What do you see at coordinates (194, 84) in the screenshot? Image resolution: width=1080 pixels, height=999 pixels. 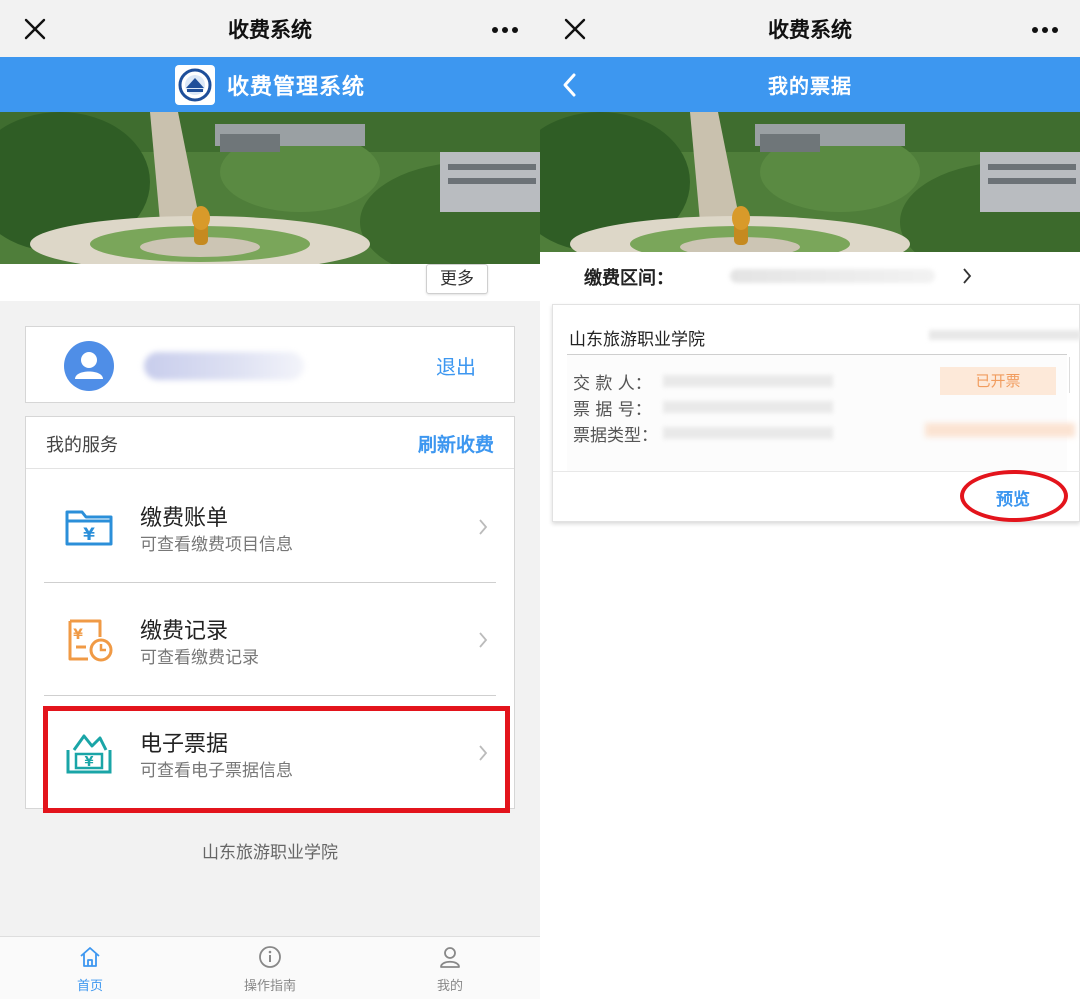 I see `school-logo-icon` at bounding box center [194, 84].